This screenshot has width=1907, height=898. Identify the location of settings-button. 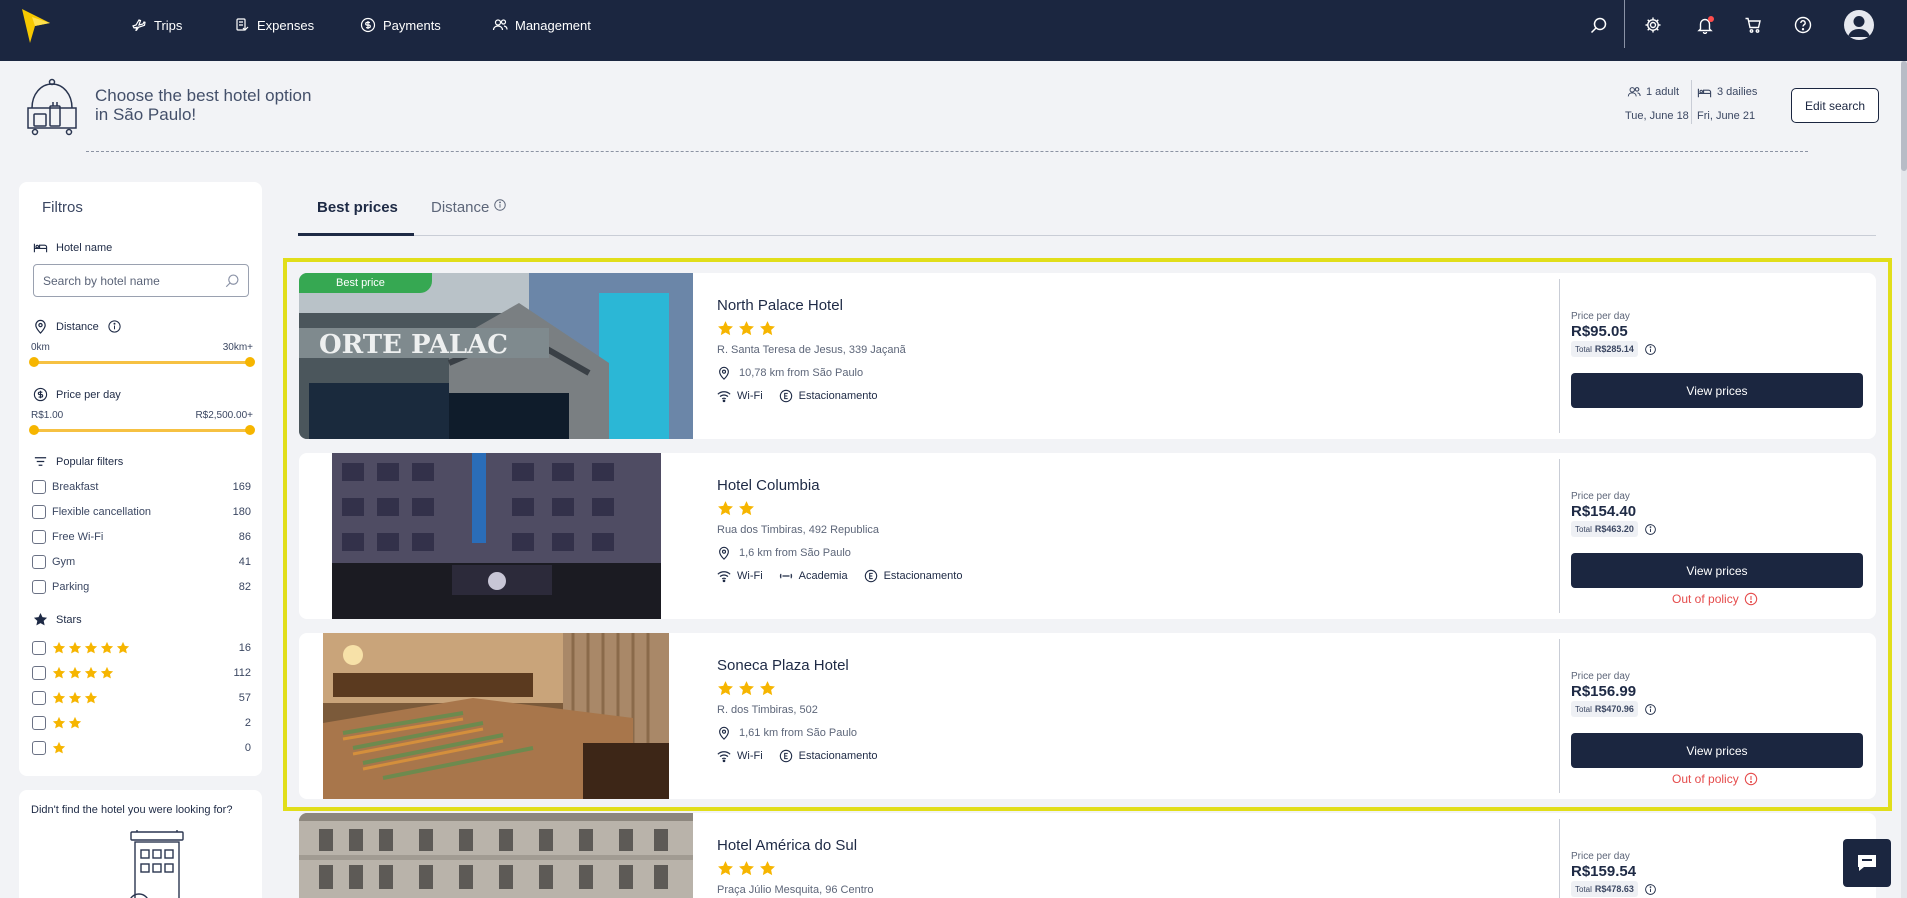
(1653, 25).